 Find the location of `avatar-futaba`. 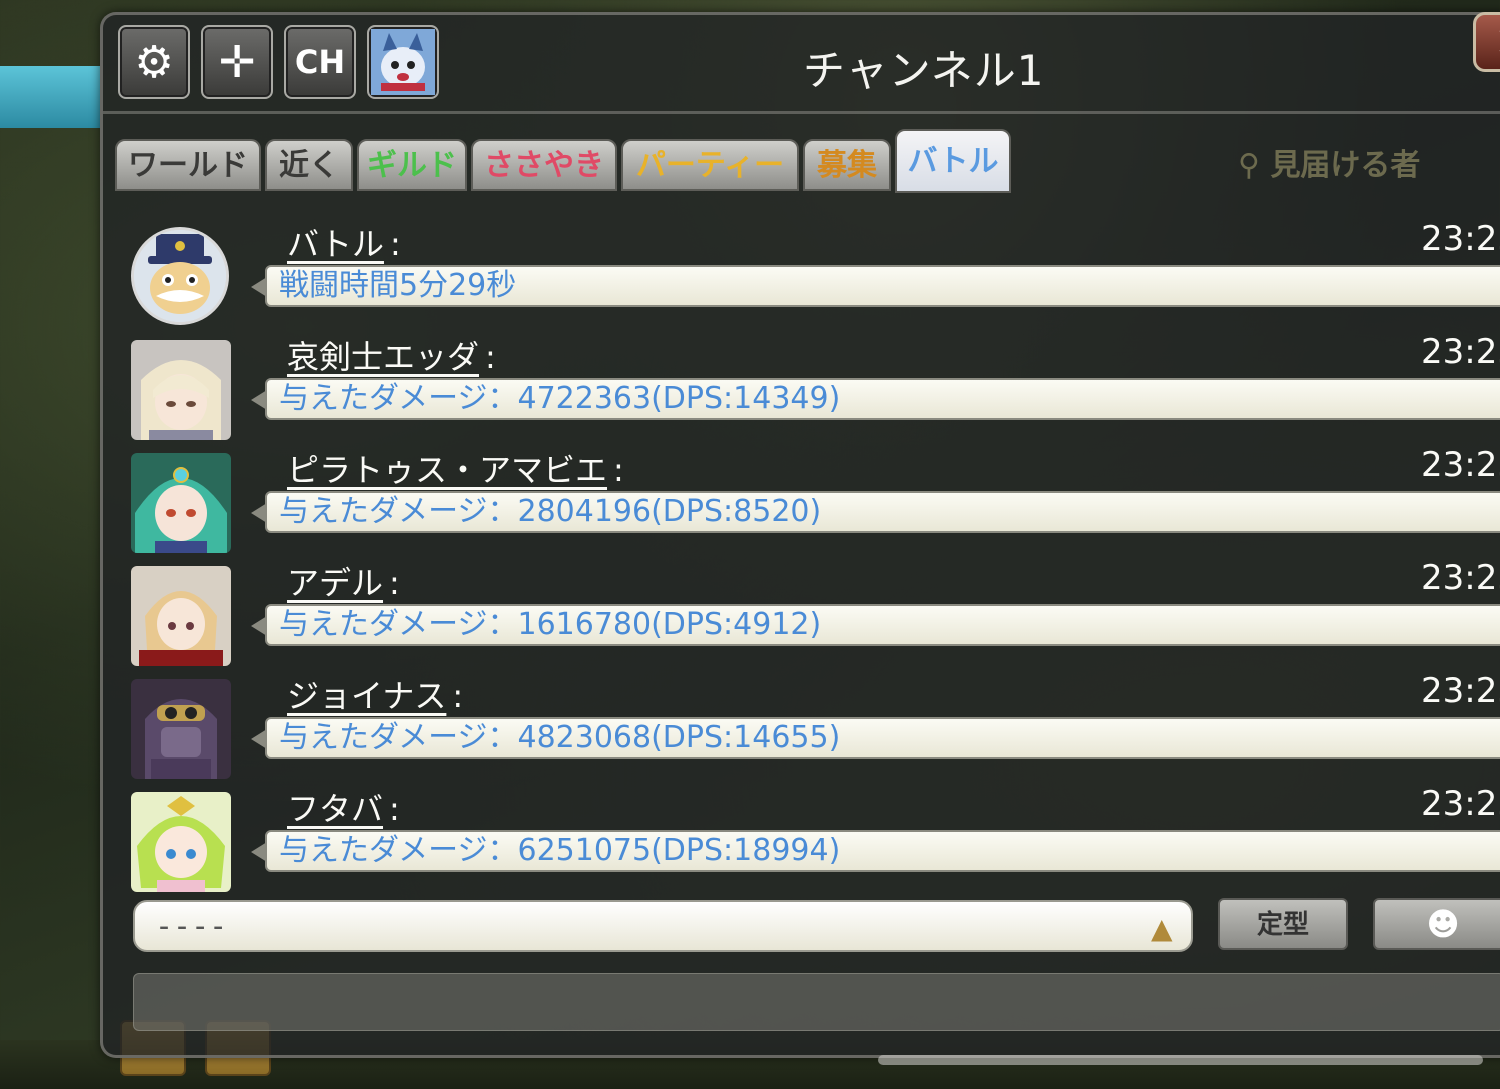

avatar-futaba is located at coordinates (181, 842).